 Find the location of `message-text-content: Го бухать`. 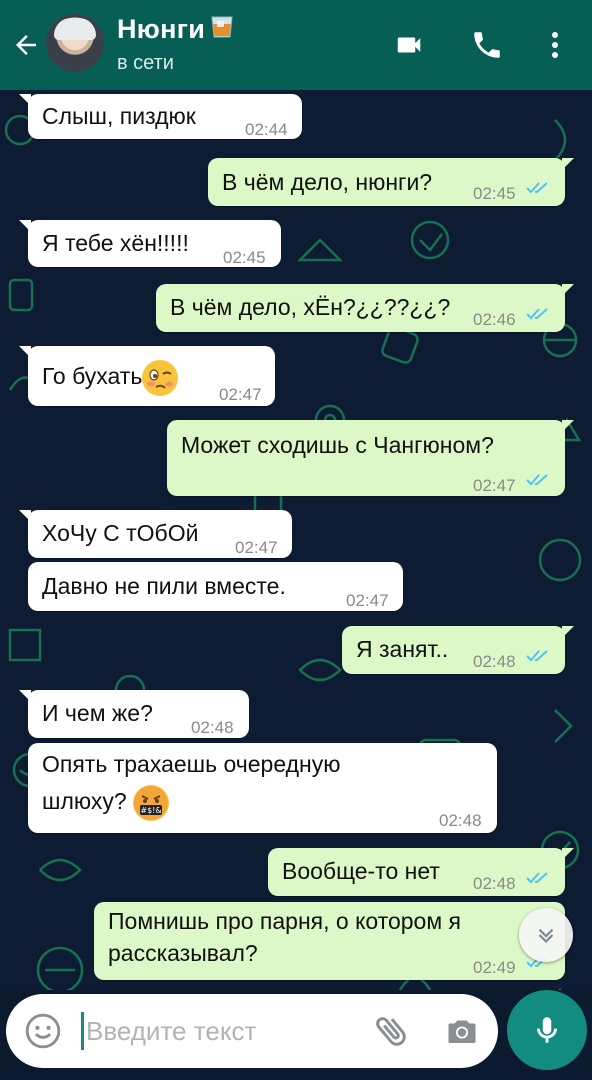

message-text-content: Го бухать is located at coordinates (92, 376).